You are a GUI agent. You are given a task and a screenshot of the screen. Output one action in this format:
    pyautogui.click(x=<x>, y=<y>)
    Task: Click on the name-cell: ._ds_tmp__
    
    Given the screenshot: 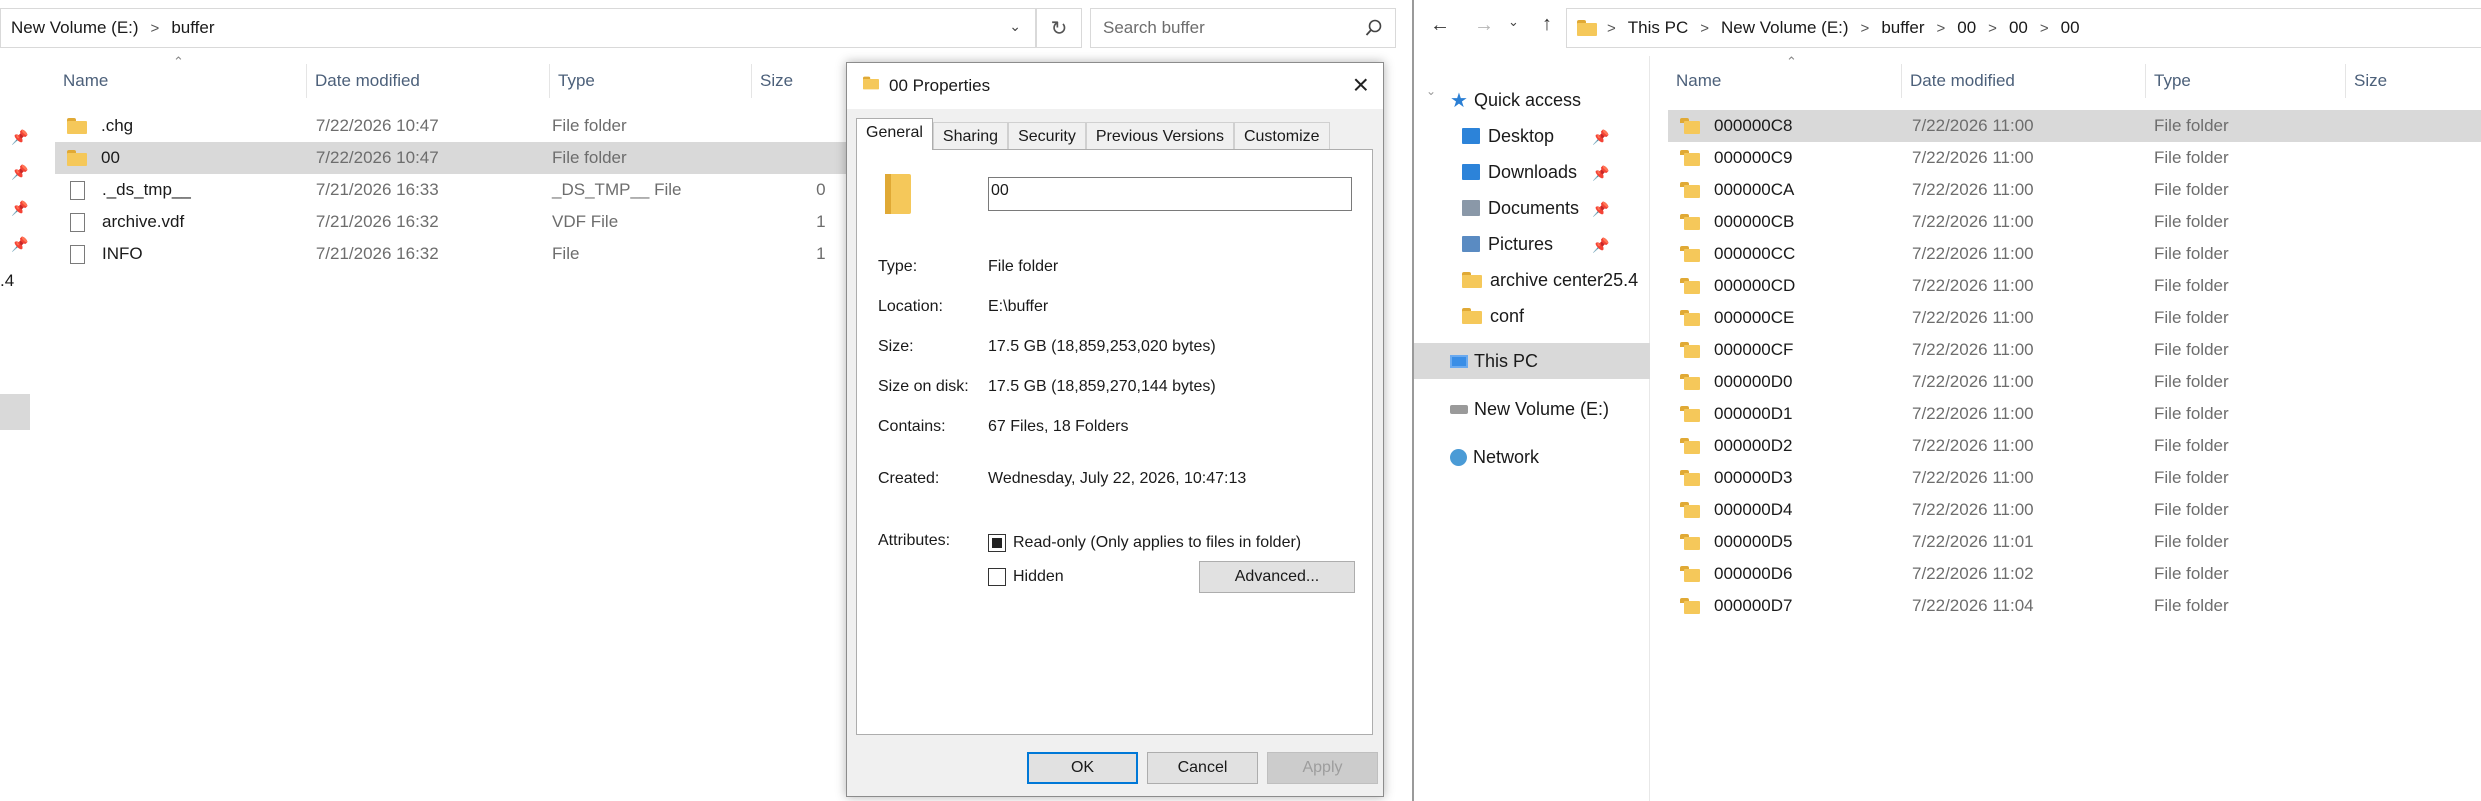 What is the action you would take?
    pyautogui.click(x=181, y=190)
    